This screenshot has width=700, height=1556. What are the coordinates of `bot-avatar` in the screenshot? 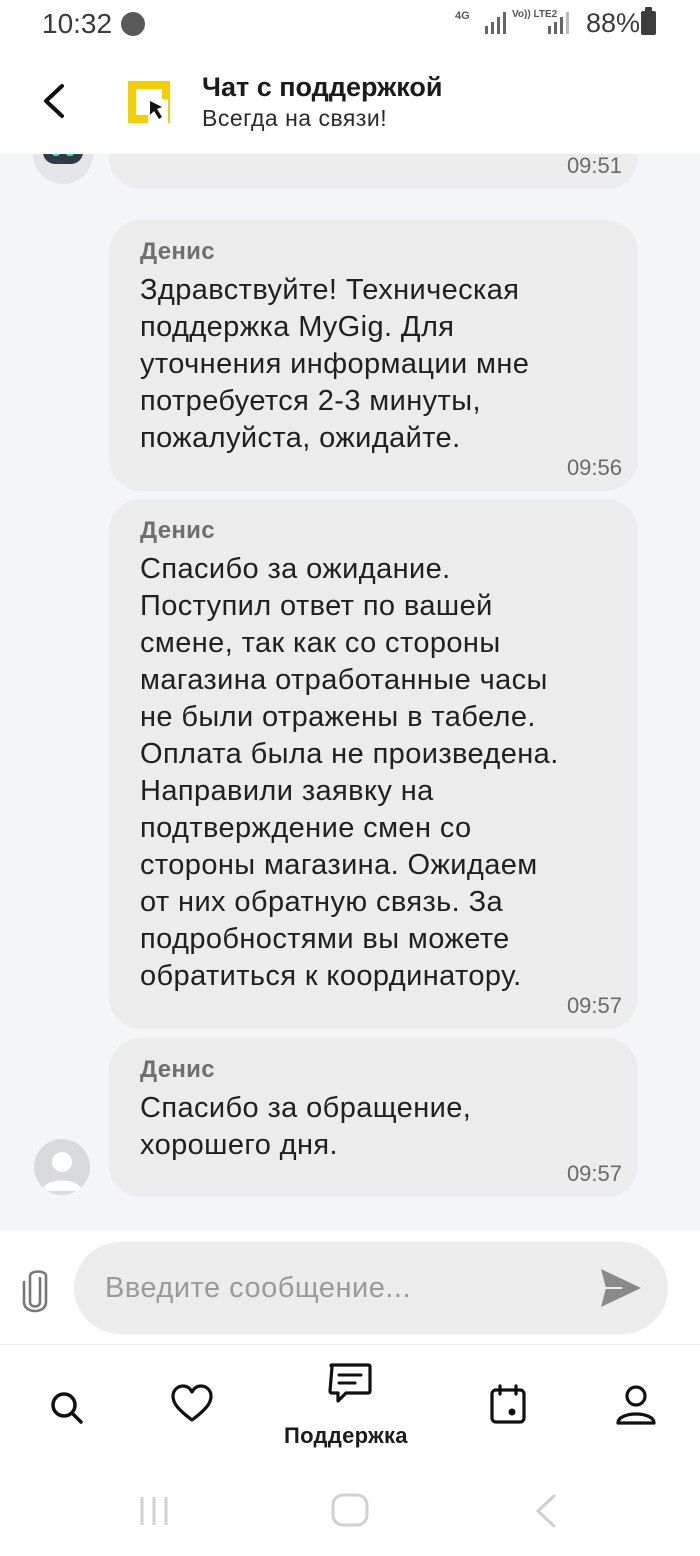 It's located at (63, 169).